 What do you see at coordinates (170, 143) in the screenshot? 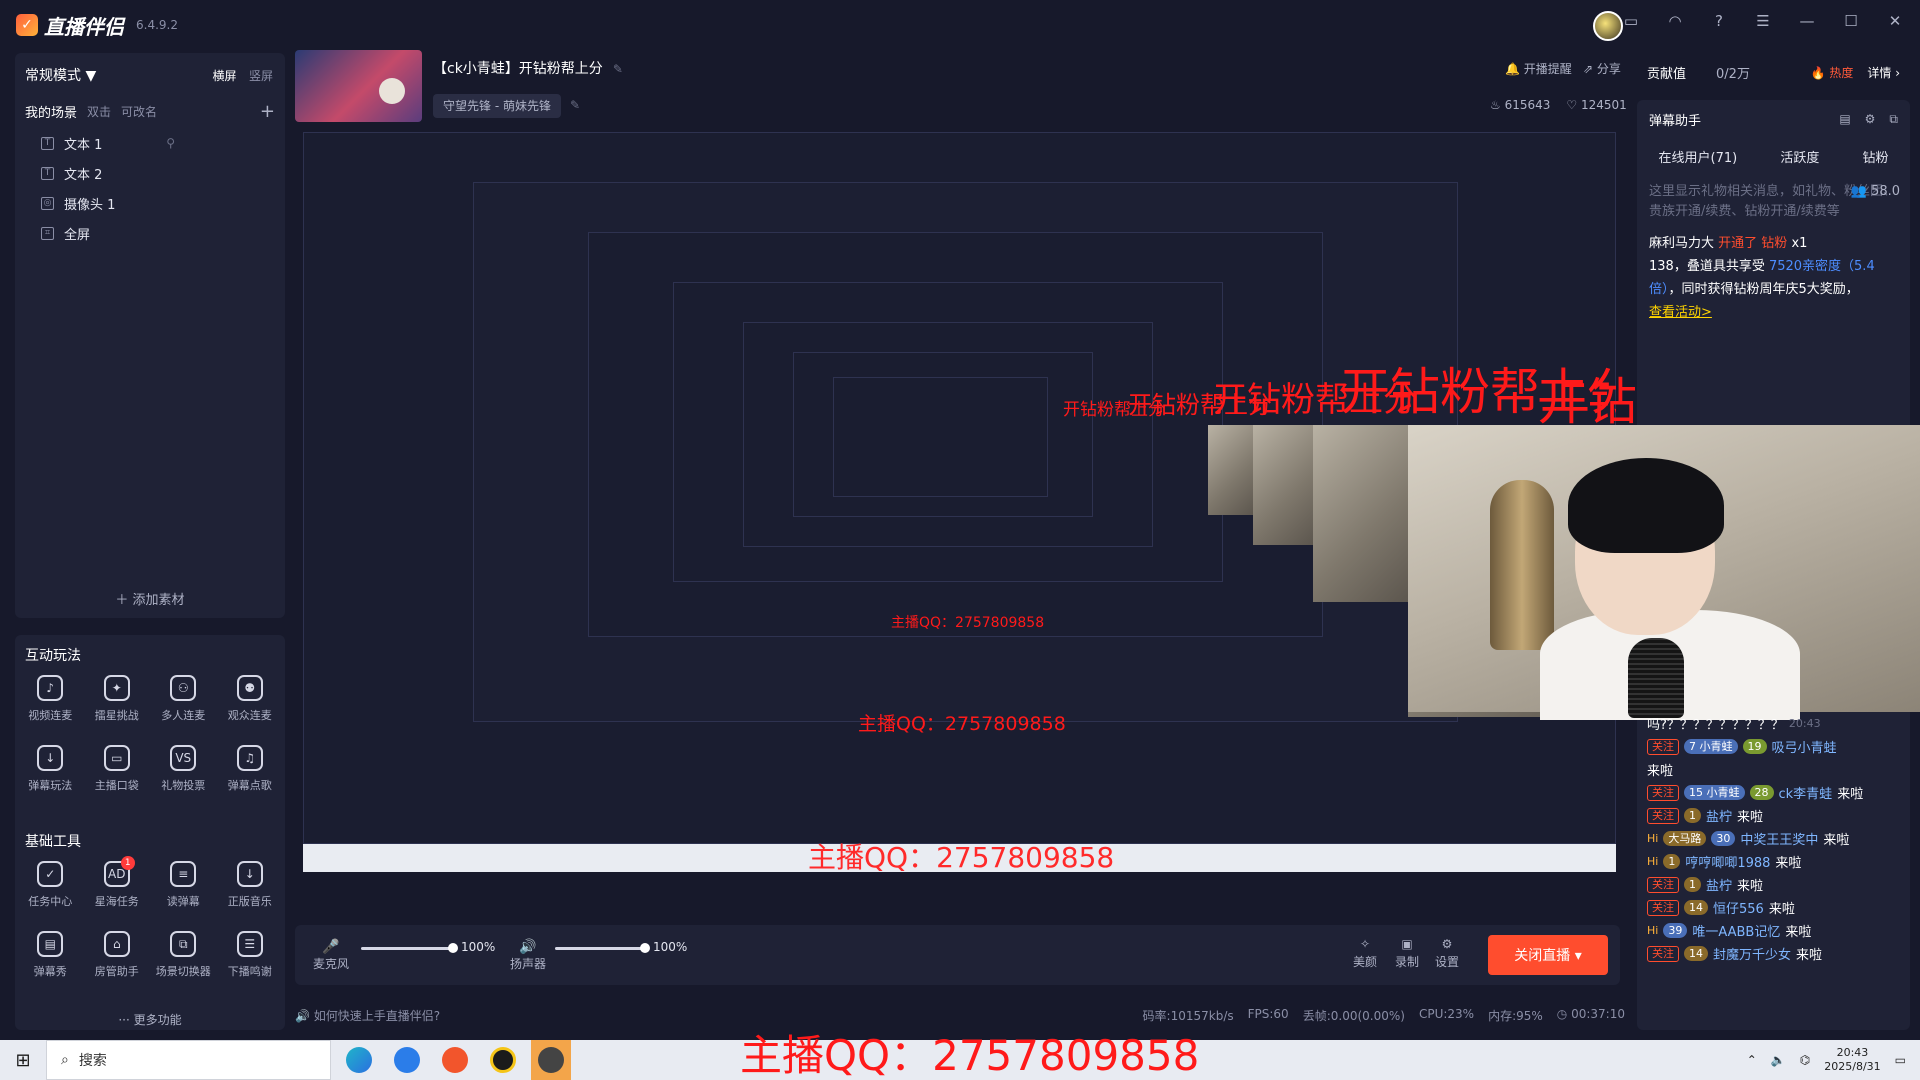
I see `pin-icon: ⚲` at bounding box center [170, 143].